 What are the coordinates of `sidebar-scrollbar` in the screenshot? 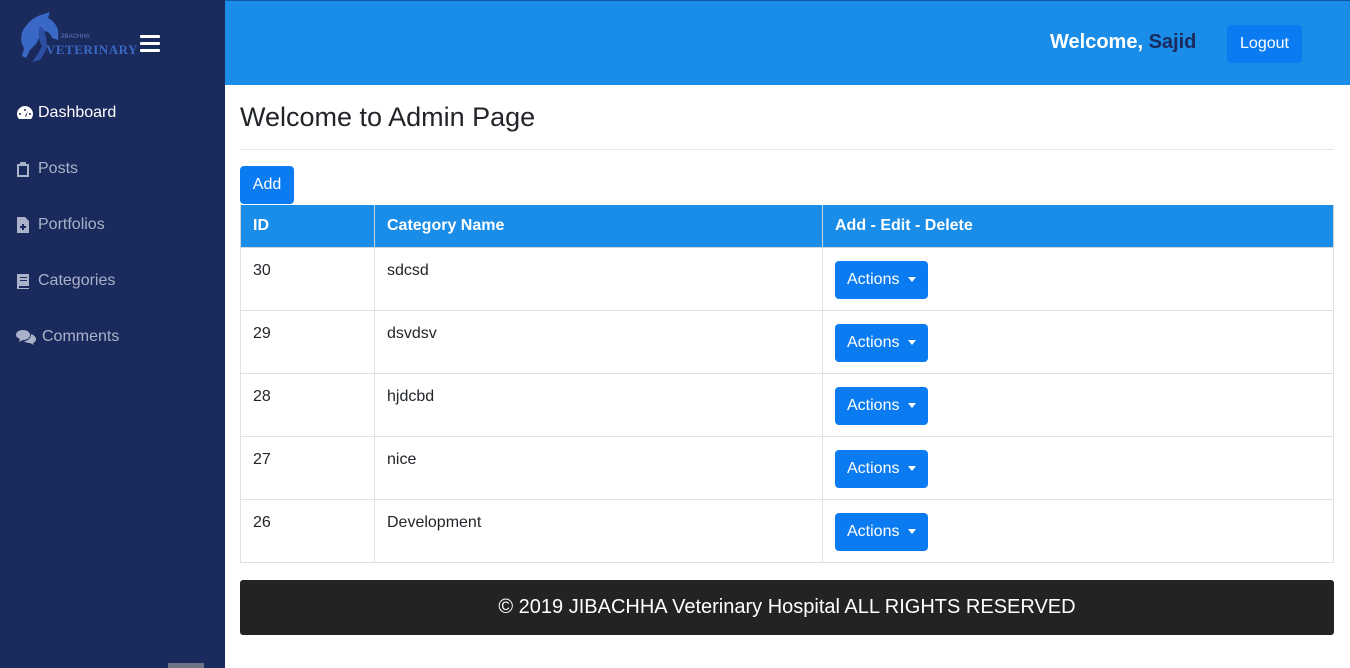 It's located at (186, 665).